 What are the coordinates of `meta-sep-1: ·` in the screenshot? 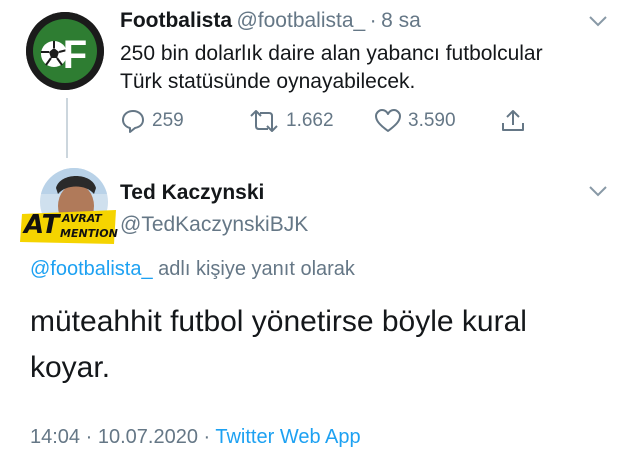 It's located at (89, 437).